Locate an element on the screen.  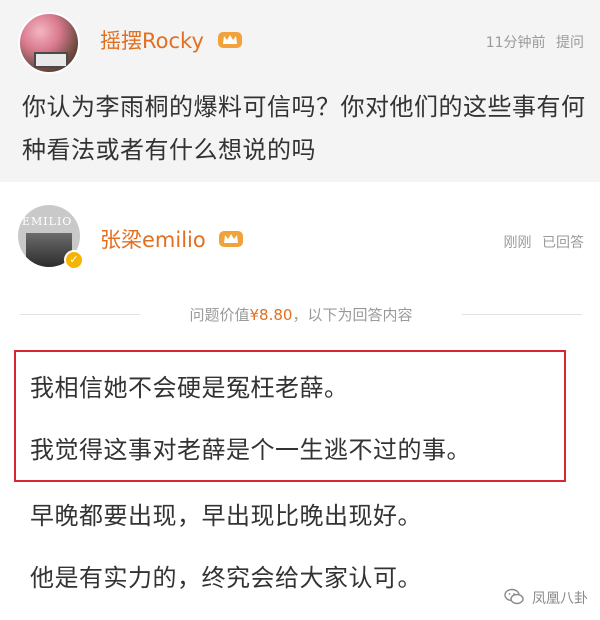
watermark-label: 凤凰八卦 is located at coordinates (560, 599).